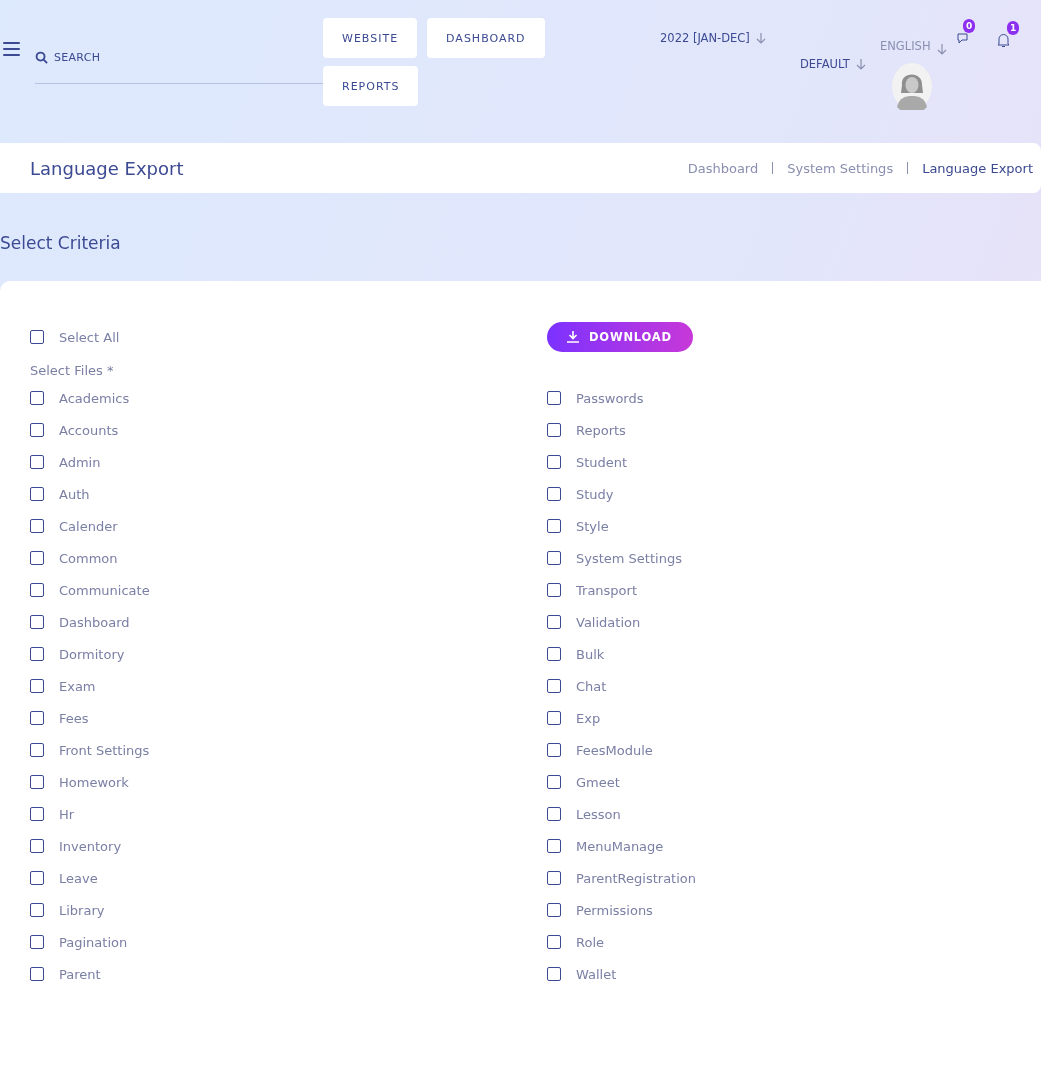  Describe the element at coordinates (93, 942) in the screenshot. I see `checkbox-label: Pagination` at that location.